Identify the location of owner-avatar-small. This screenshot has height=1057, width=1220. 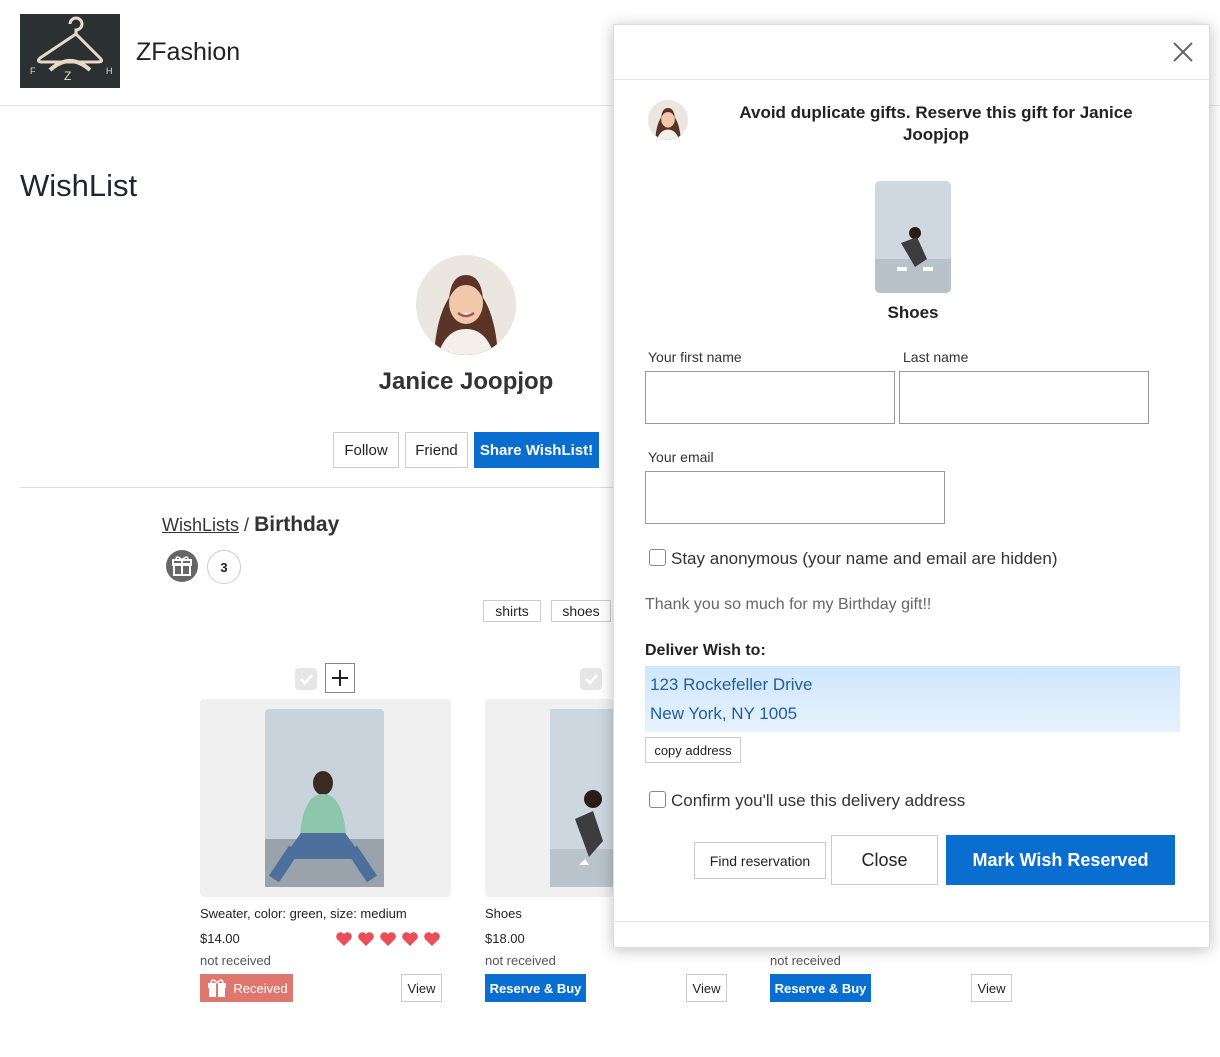
(668, 120).